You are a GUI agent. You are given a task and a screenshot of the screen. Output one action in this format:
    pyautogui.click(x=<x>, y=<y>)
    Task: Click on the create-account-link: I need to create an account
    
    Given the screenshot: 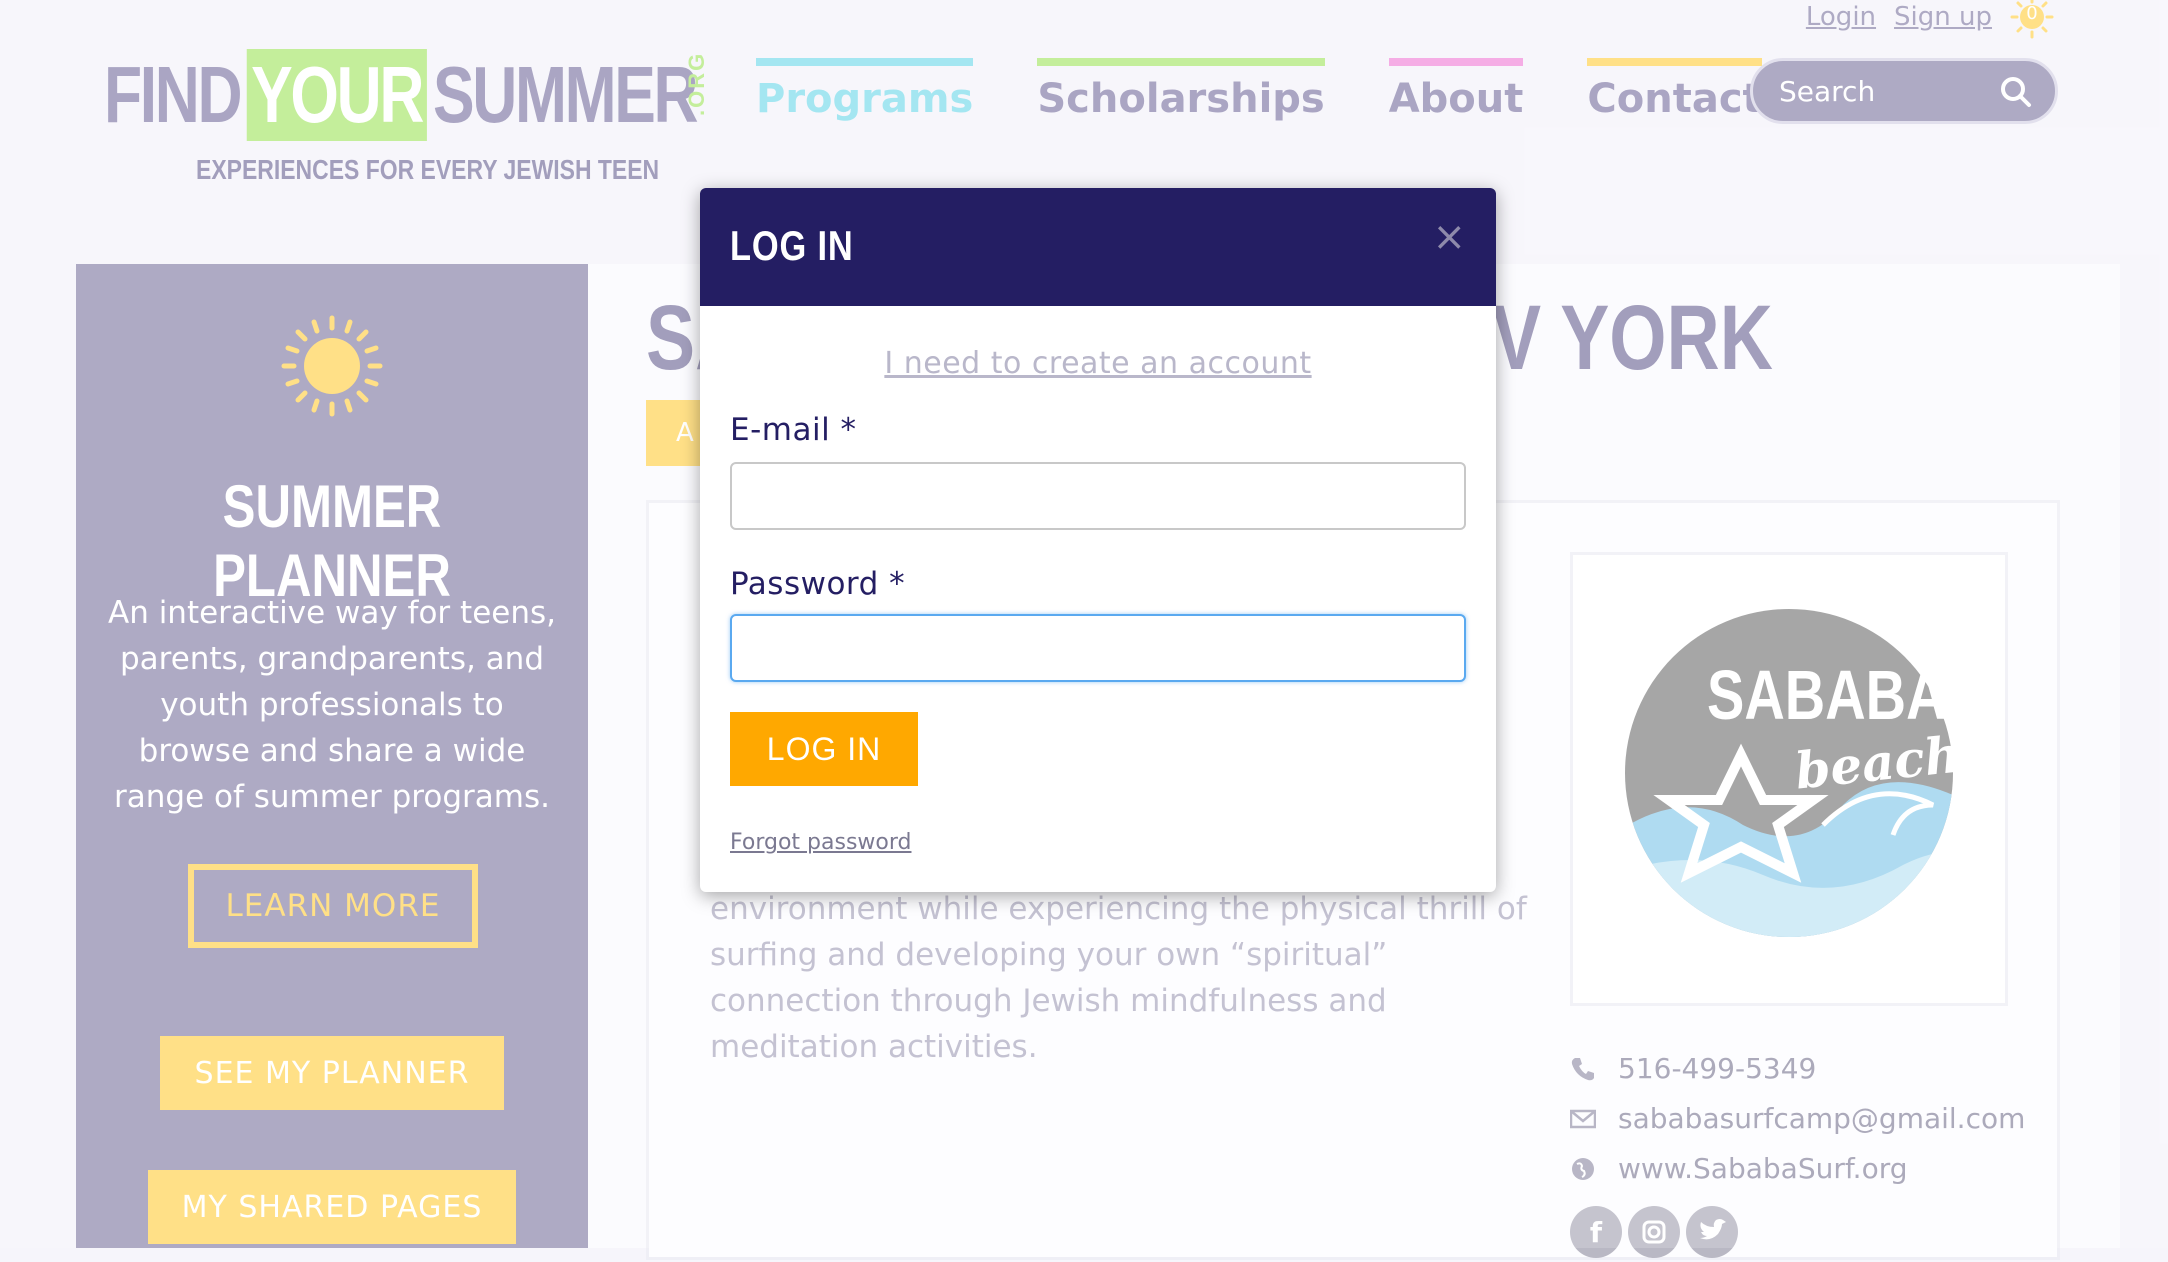 What is the action you would take?
    pyautogui.click(x=1097, y=363)
    